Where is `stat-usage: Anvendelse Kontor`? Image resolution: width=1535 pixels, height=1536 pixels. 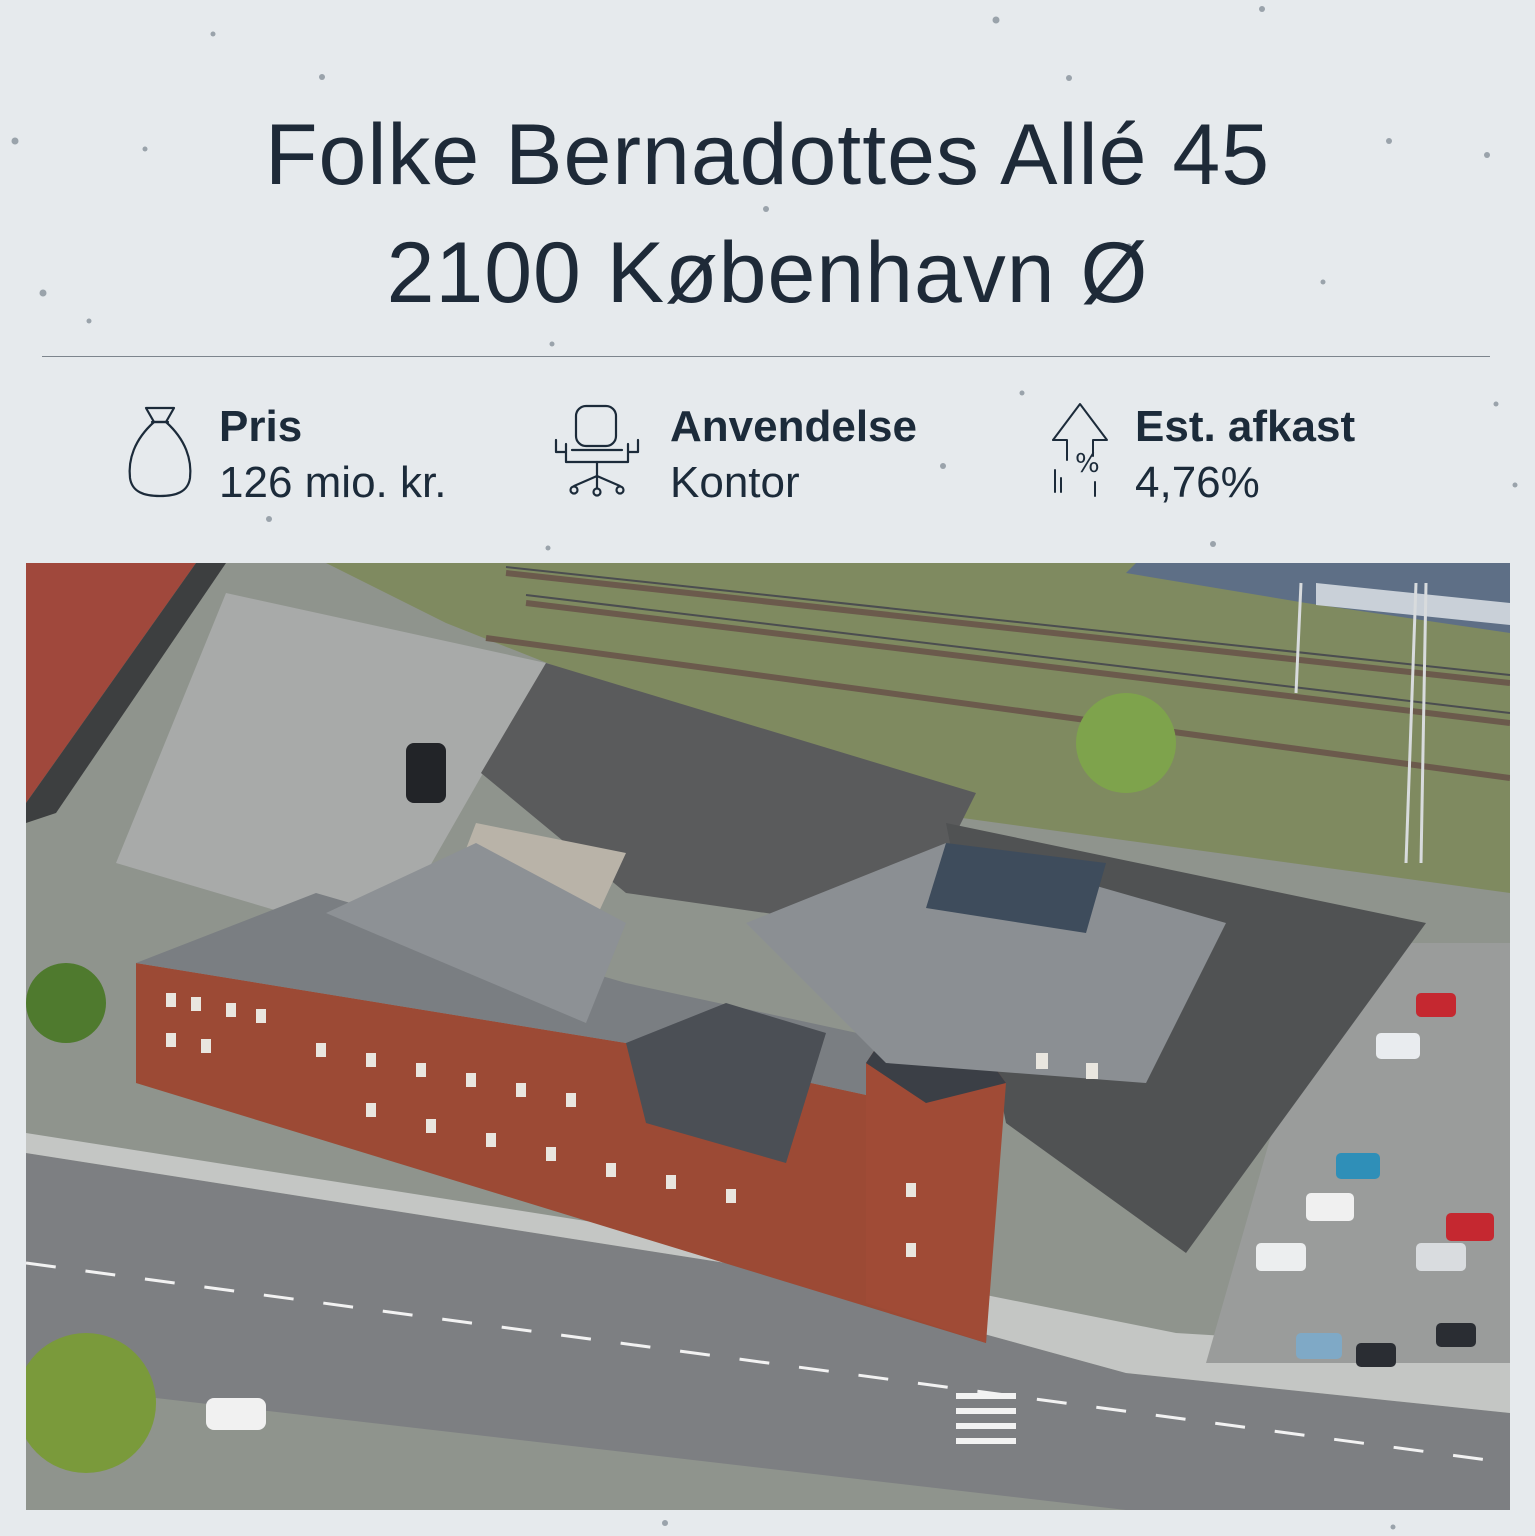 stat-usage: Anvendelse Kontor is located at coordinates (752, 455).